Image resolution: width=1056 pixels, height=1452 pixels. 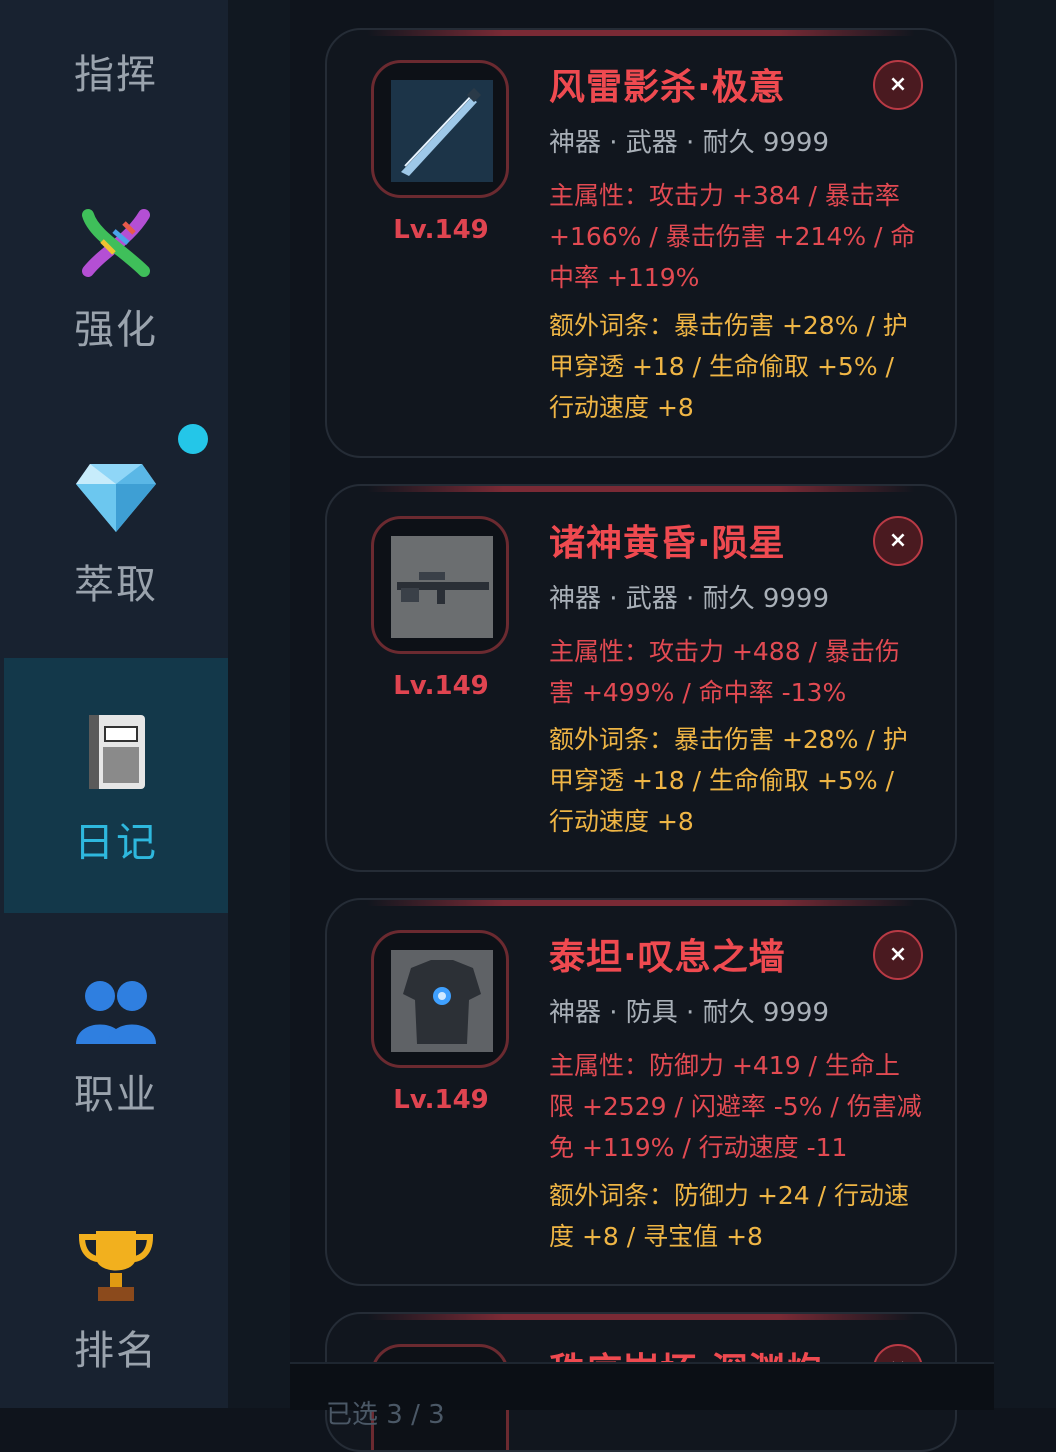 I want to click on sidebar-item-ranking: 排名, so click(x=116, y=1303).